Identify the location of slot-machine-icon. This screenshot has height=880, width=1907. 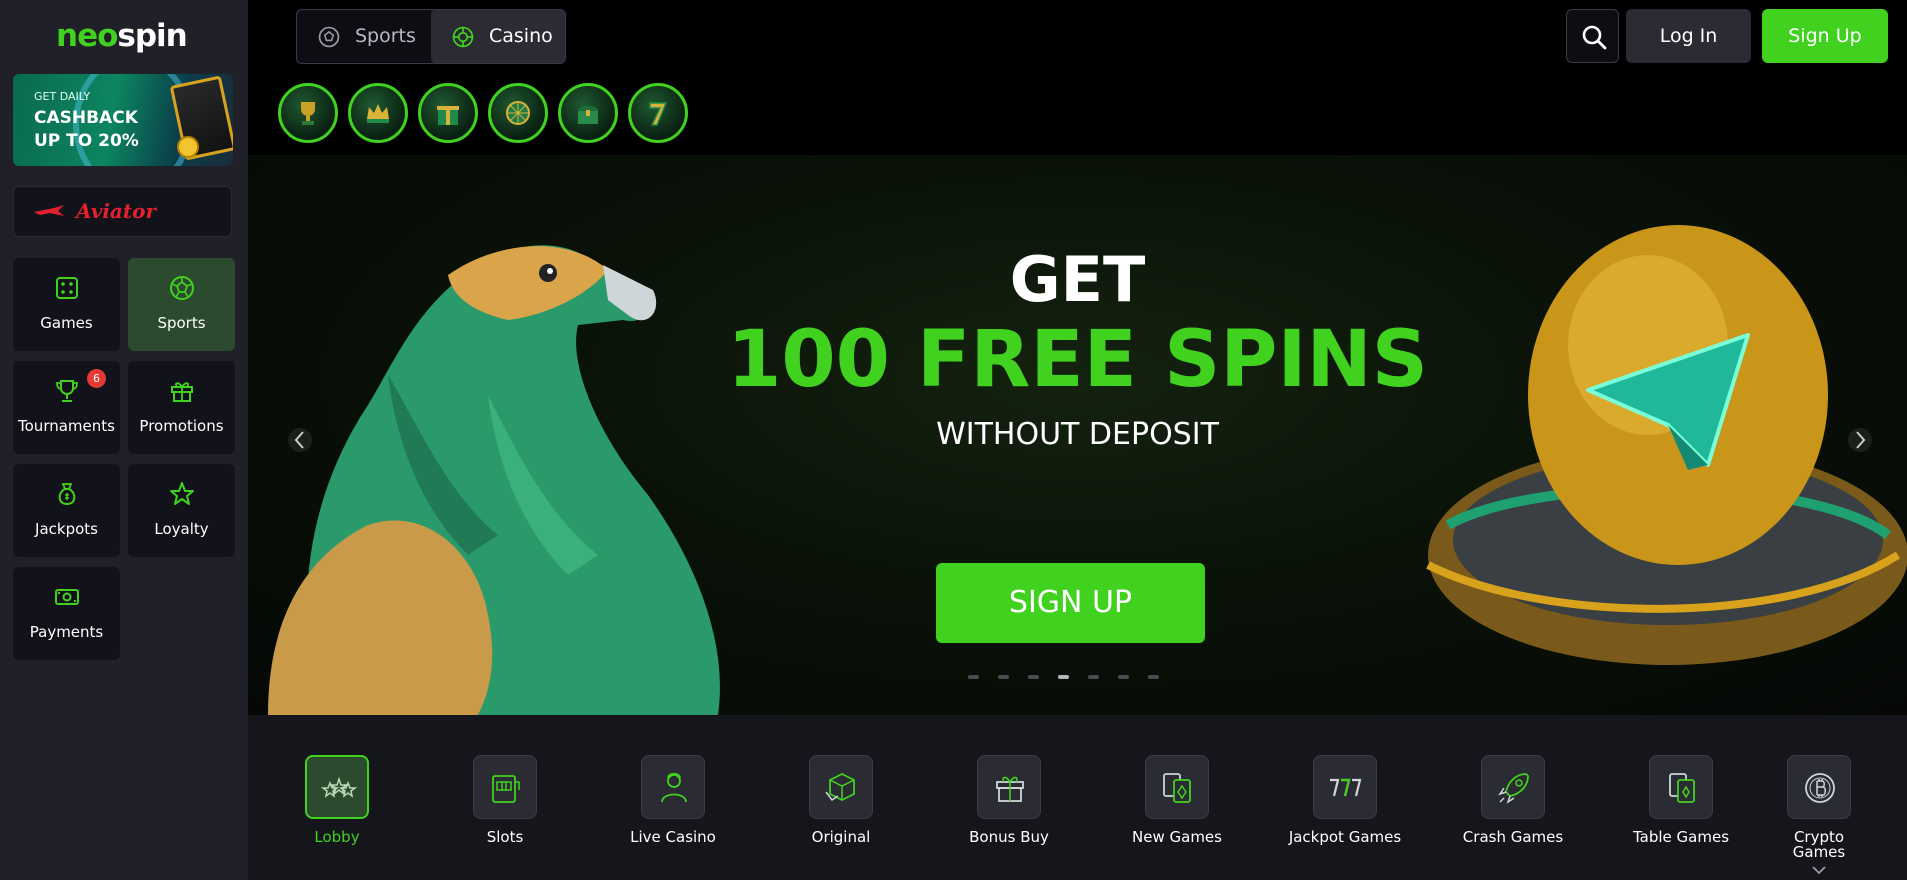
(506, 789).